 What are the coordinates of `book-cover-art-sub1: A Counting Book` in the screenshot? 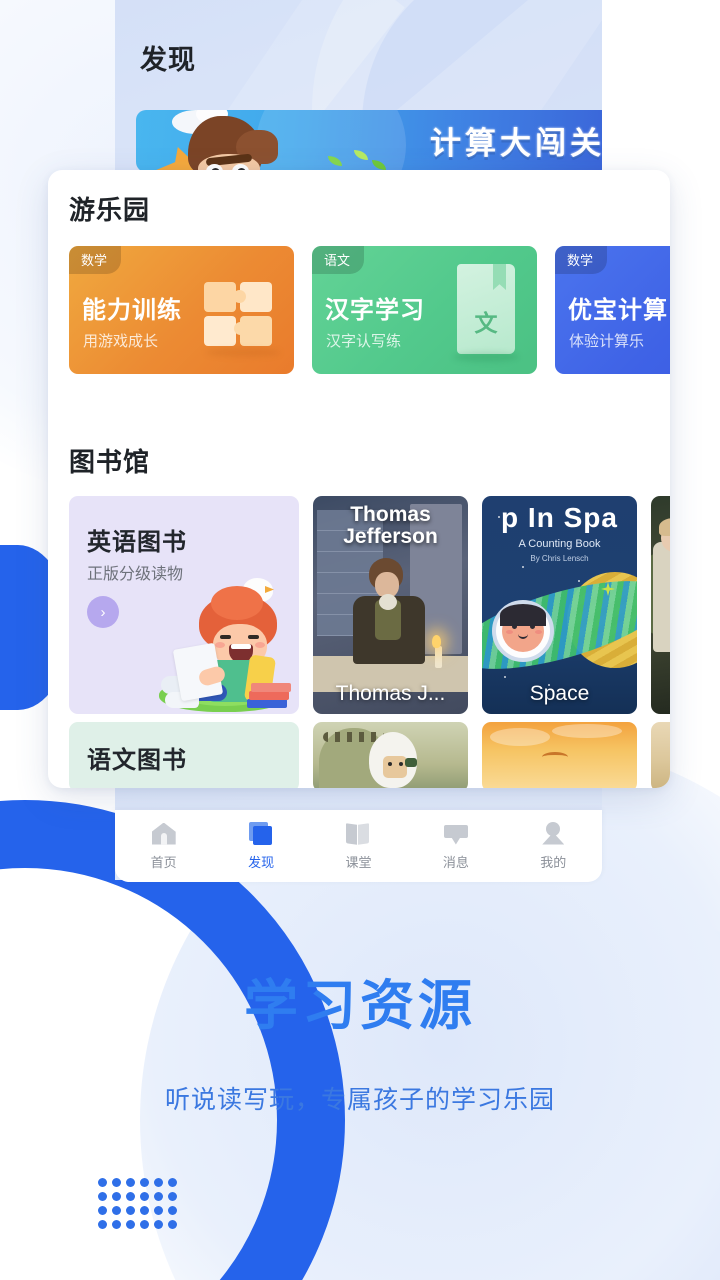 It's located at (559, 544).